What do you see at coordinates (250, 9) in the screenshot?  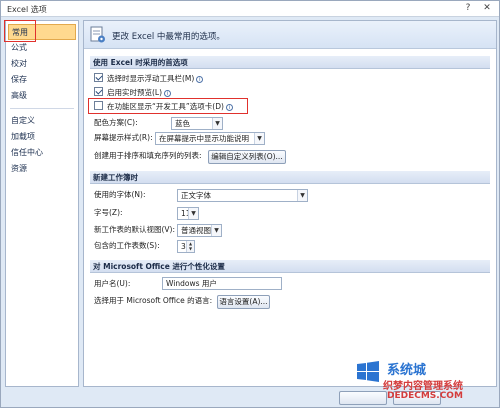 I see `title-bar: Excel 选项 ? ✕` at bounding box center [250, 9].